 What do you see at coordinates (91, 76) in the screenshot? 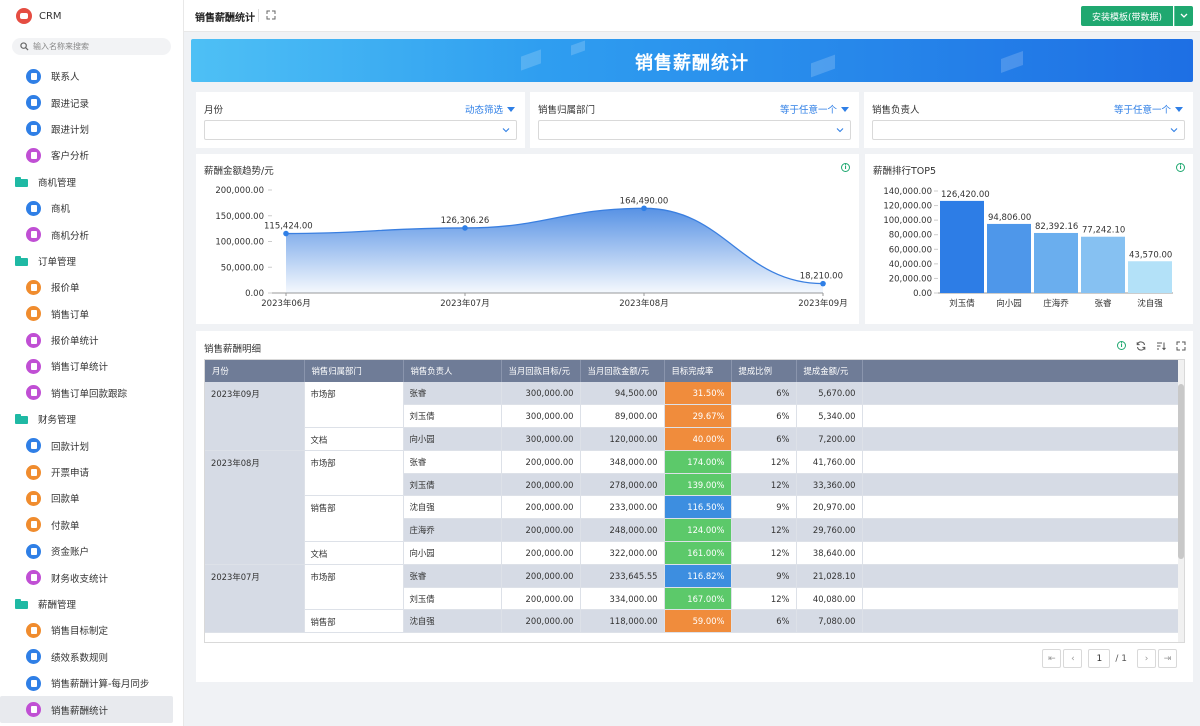
I see `sidebar-item: 联系人` at bounding box center [91, 76].